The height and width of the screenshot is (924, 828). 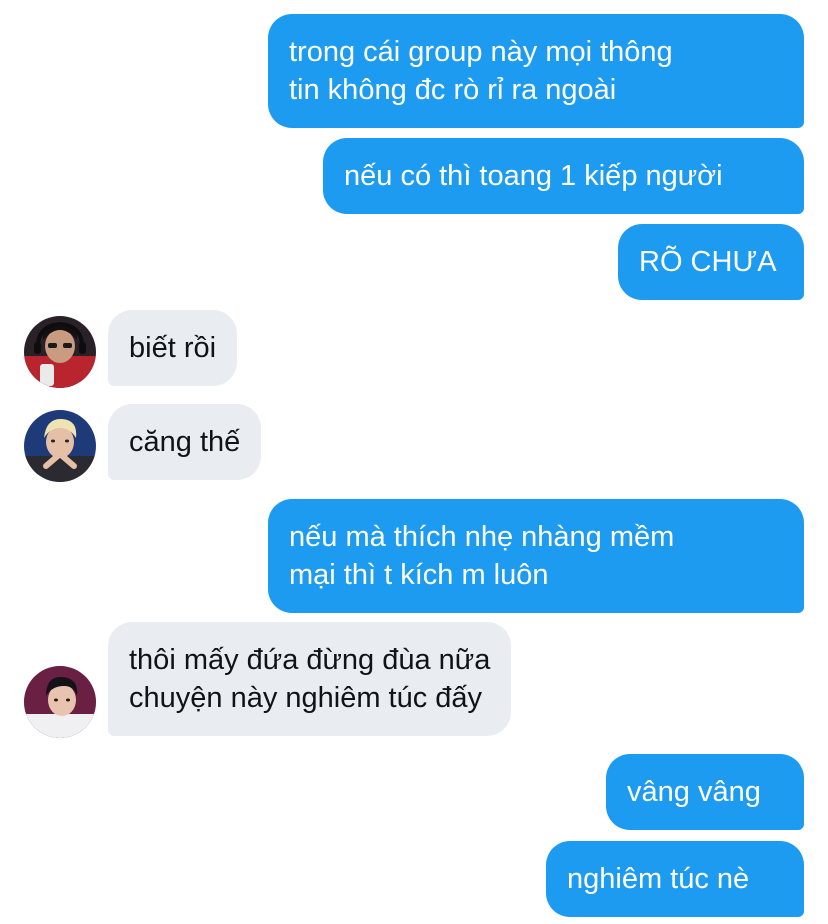 What do you see at coordinates (60, 446) in the screenshot?
I see `avatar-person-blonde` at bounding box center [60, 446].